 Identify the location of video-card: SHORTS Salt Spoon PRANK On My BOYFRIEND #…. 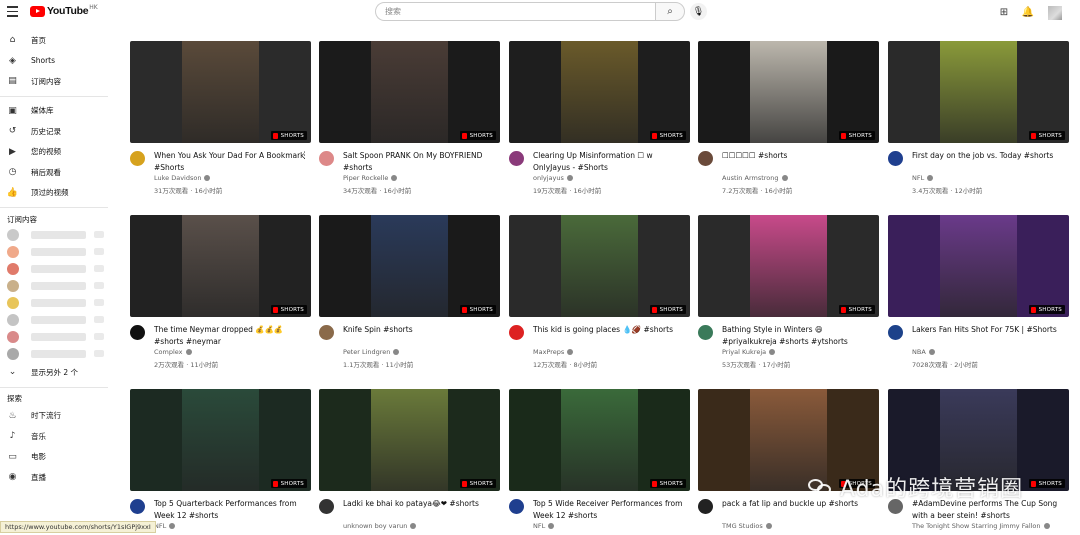
(409, 120).